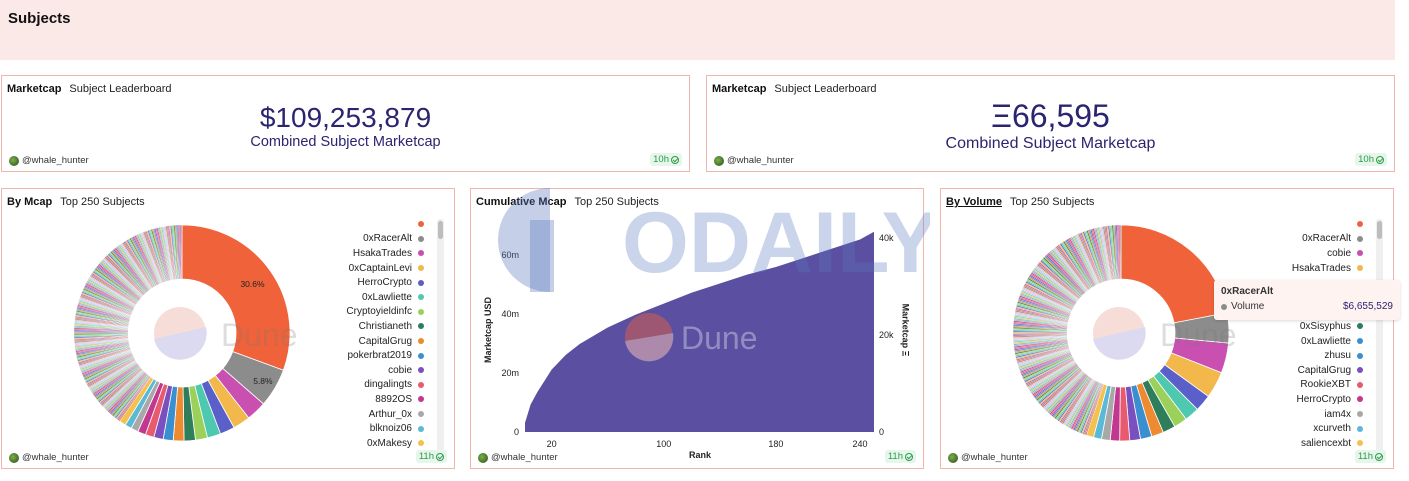 The width and height of the screenshot is (1409, 481). Describe the element at coordinates (1126, 334) in the screenshot. I see `volume-donut-chart` at that location.